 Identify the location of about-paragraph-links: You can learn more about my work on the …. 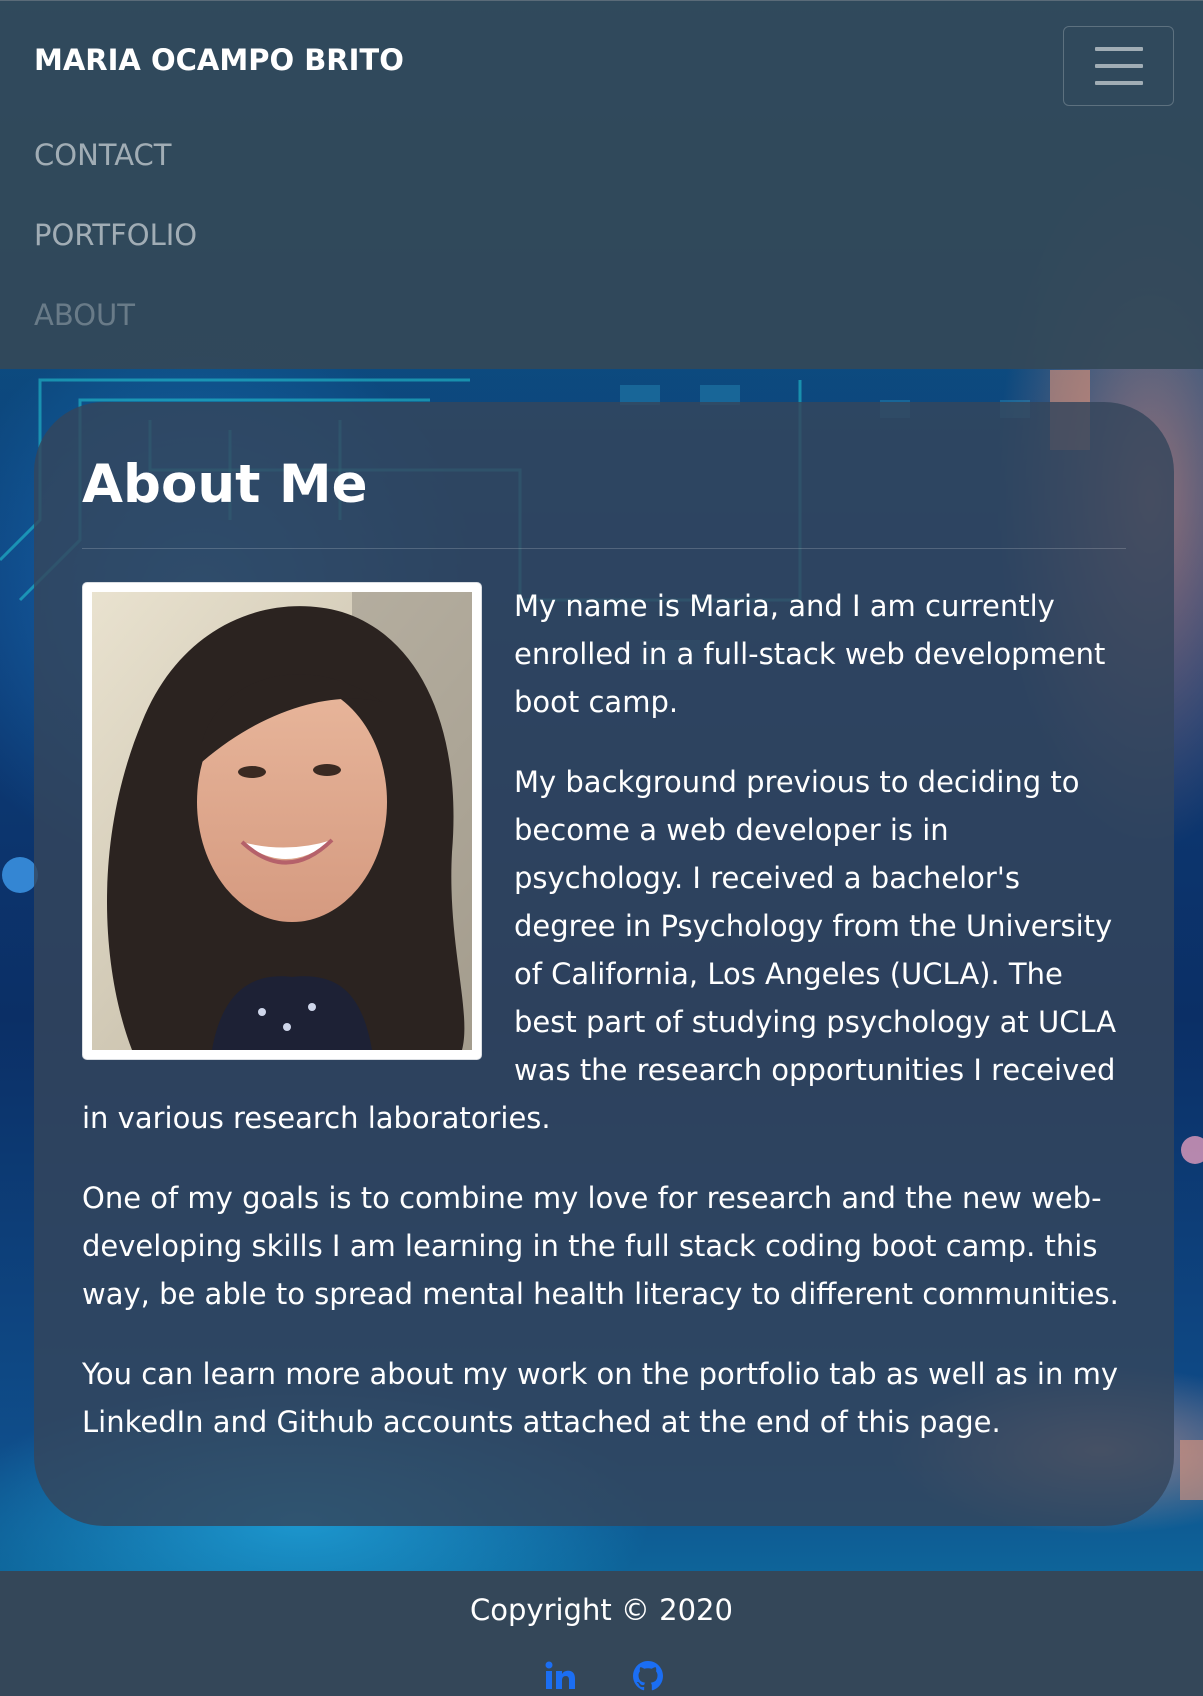
(600, 1398).